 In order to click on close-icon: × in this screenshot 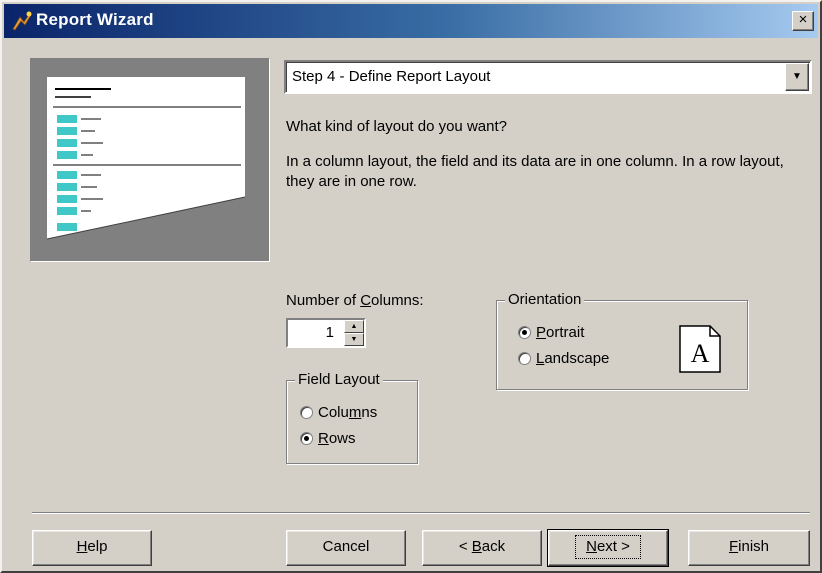, I will do `click(803, 19)`.